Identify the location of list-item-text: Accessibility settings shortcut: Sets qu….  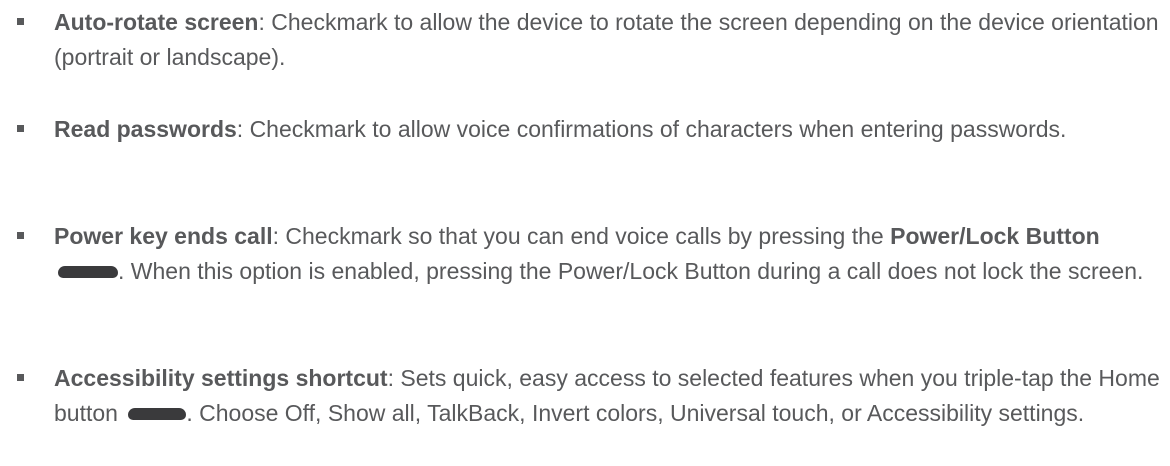
(607, 396).